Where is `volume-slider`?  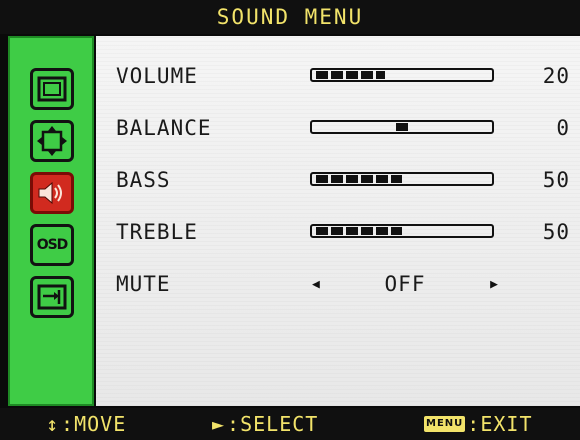 volume-slider is located at coordinates (402, 75).